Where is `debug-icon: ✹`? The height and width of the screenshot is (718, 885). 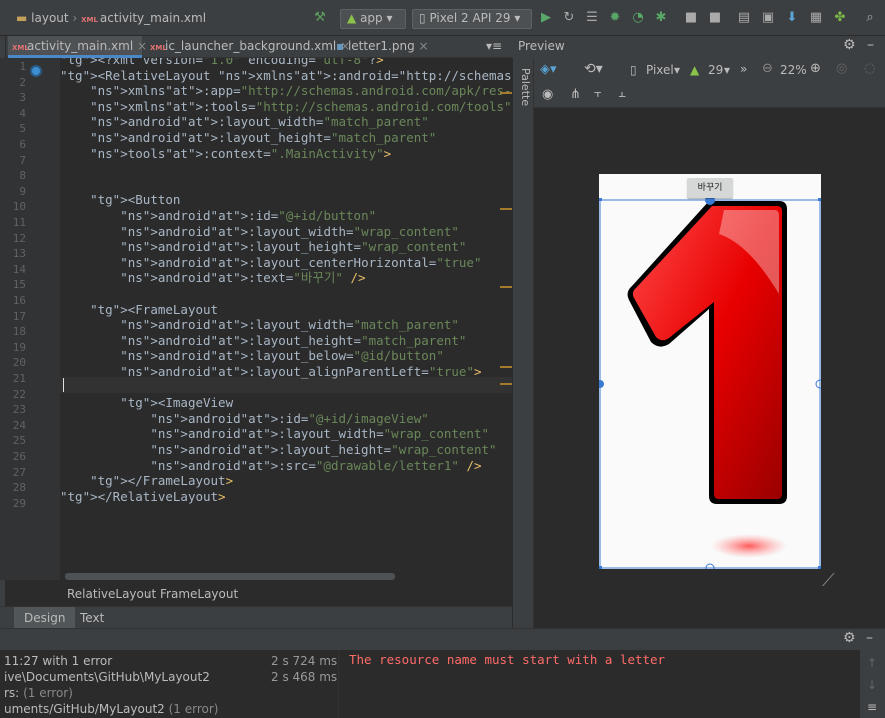
debug-icon: ✹ is located at coordinates (615, 18).